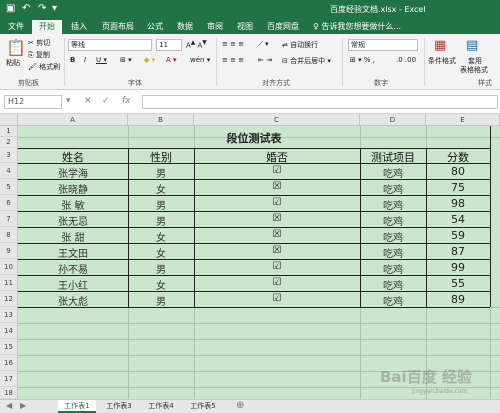 The width and height of the screenshot is (500, 413). What do you see at coordinates (9, 331) in the screenshot?
I see `row-header-14: 14` at bounding box center [9, 331].